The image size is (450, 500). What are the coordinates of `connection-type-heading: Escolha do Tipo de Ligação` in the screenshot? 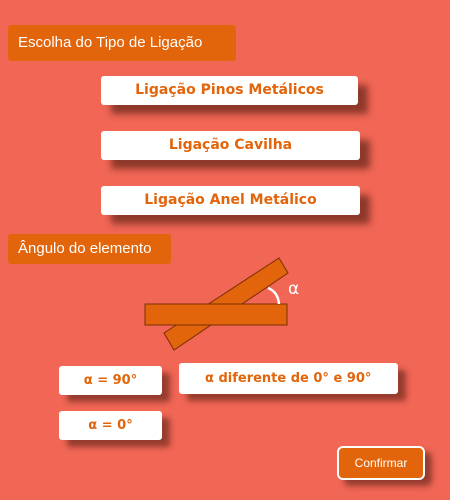 It's located at (122, 43).